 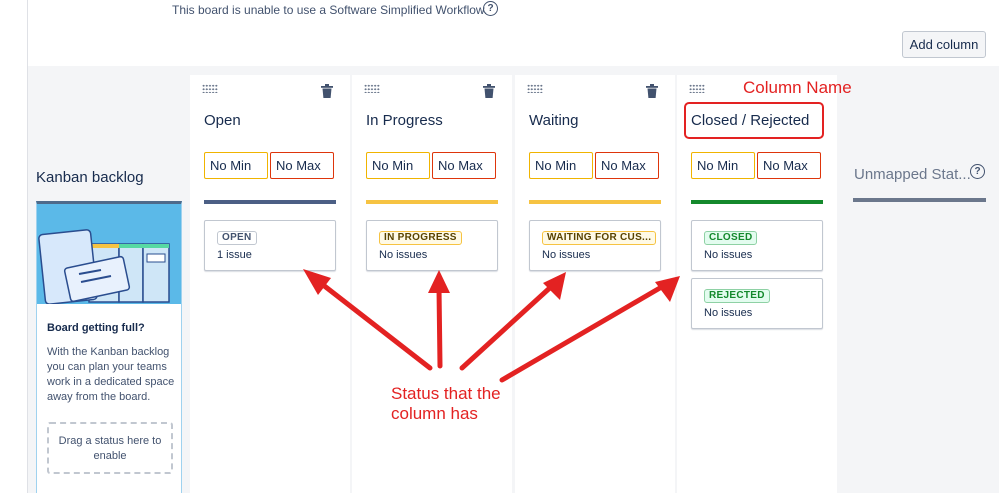 What do you see at coordinates (446, 393) in the screenshot?
I see `annotation-status-line: Status that the` at bounding box center [446, 393].